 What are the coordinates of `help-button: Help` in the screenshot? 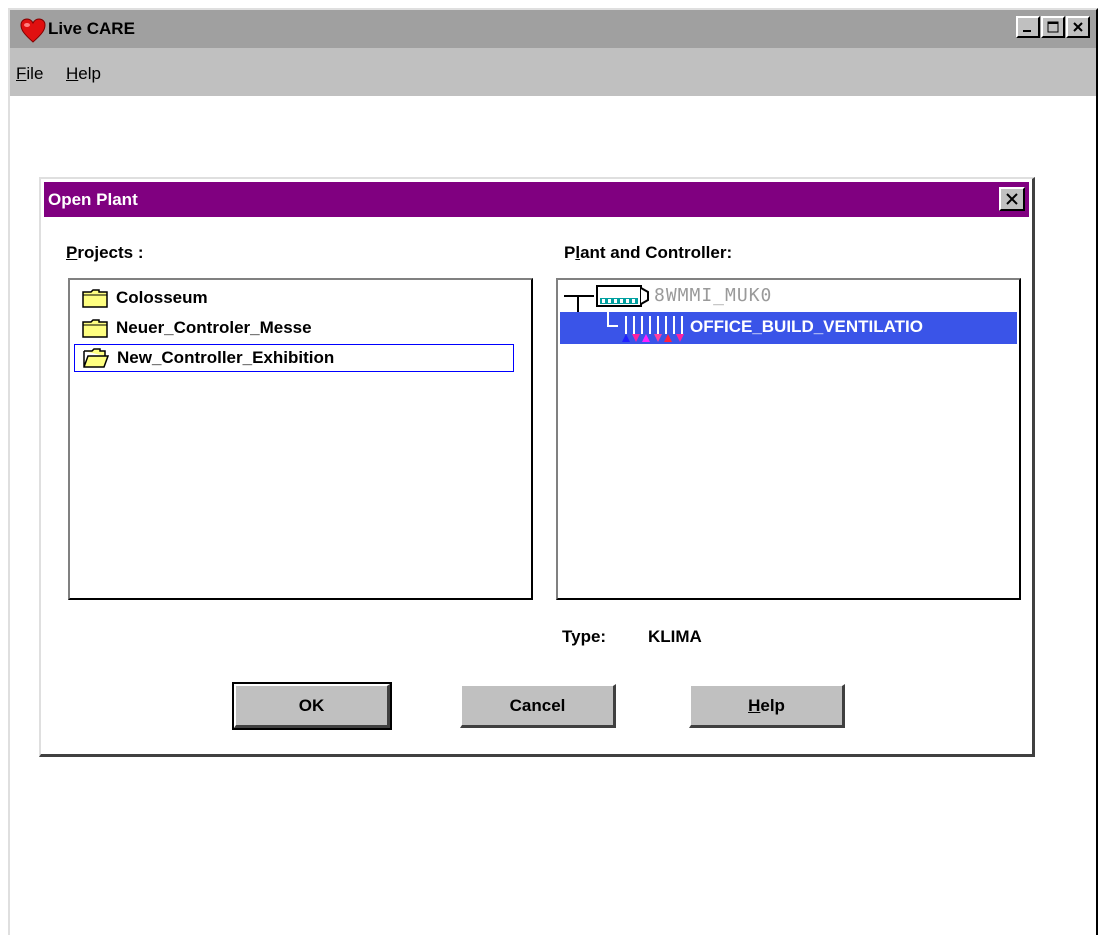 It's located at (767, 706).